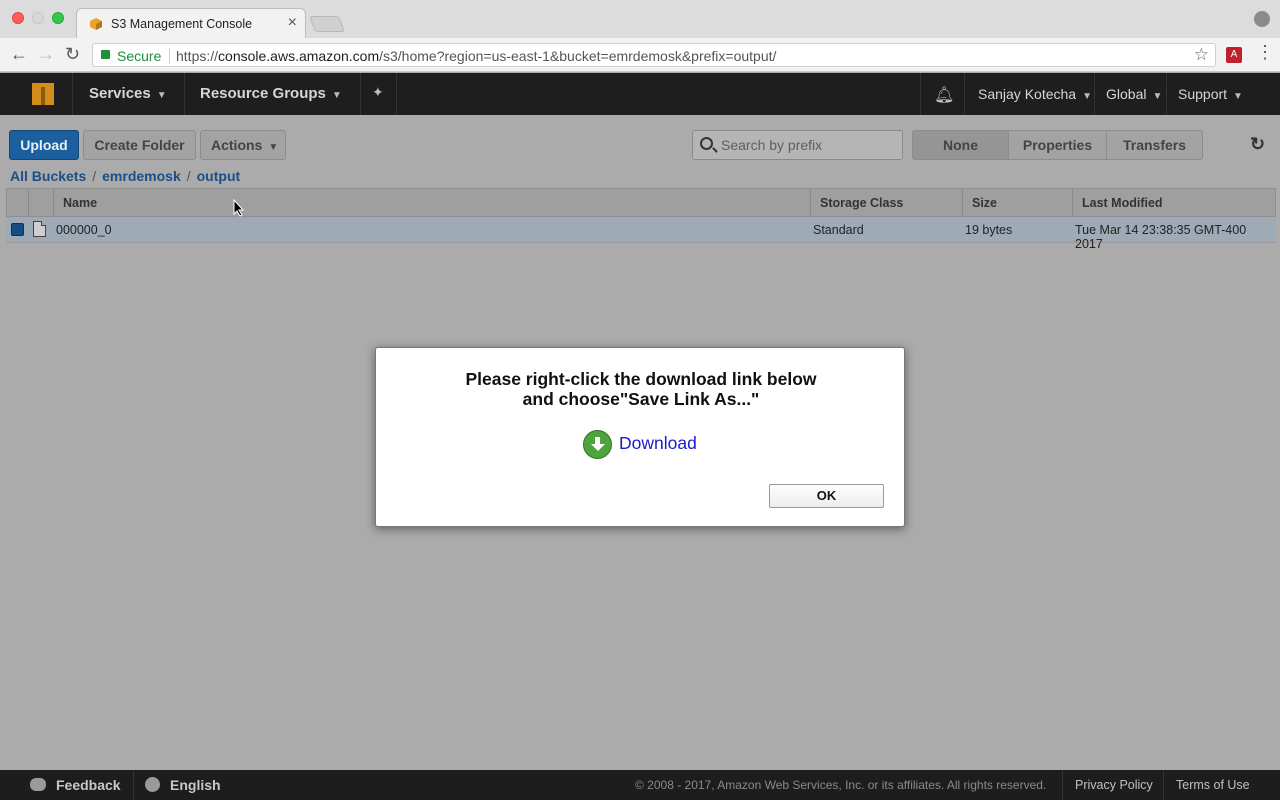 Image resolution: width=1280 pixels, height=800 pixels. What do you see at coordinates (640, 19) in the screenshot?
I see `browser-titlebar: S3 Management Console ×` at bounding box center [640, 19].